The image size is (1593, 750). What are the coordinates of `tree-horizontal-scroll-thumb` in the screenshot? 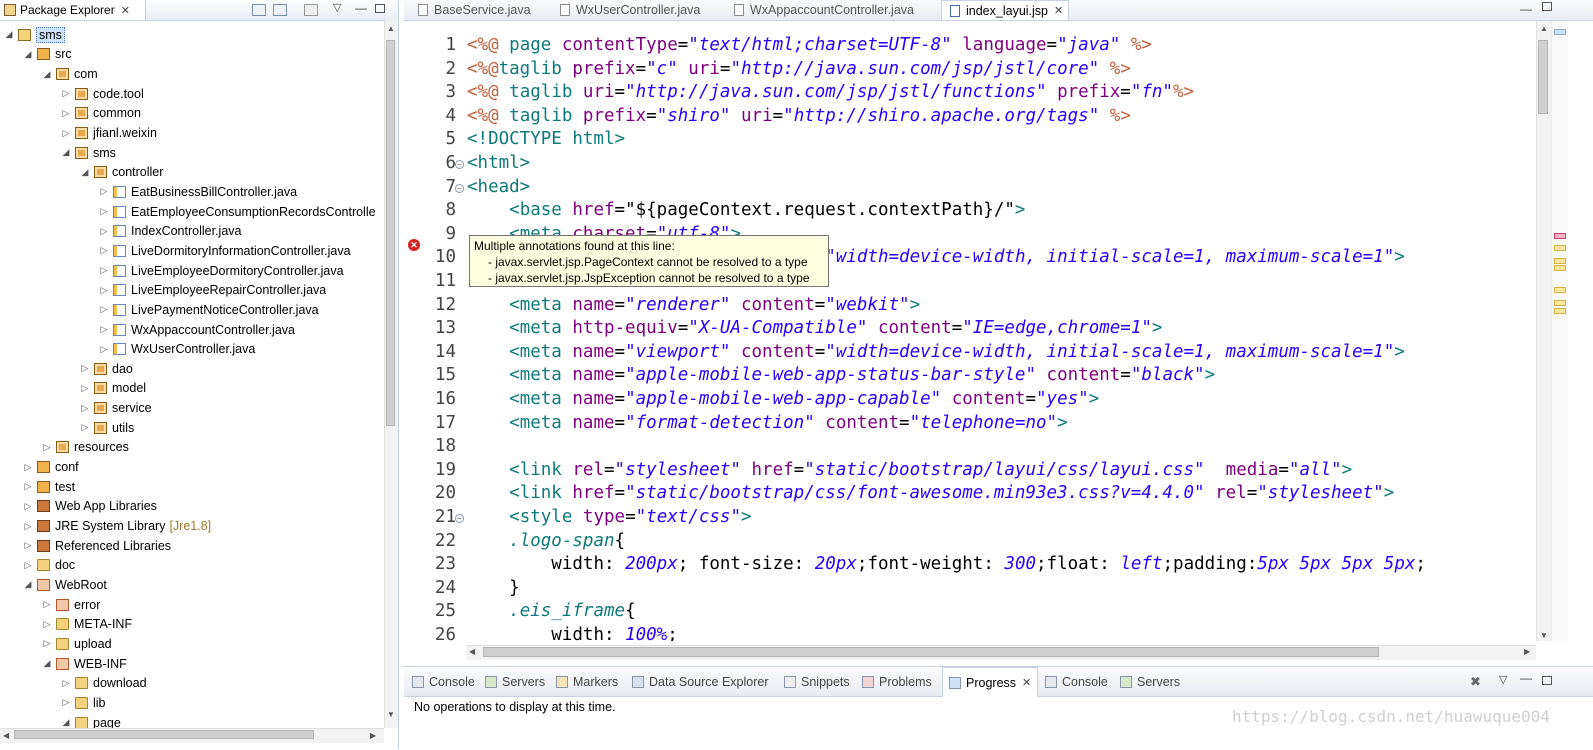 It's located at (164, 734).